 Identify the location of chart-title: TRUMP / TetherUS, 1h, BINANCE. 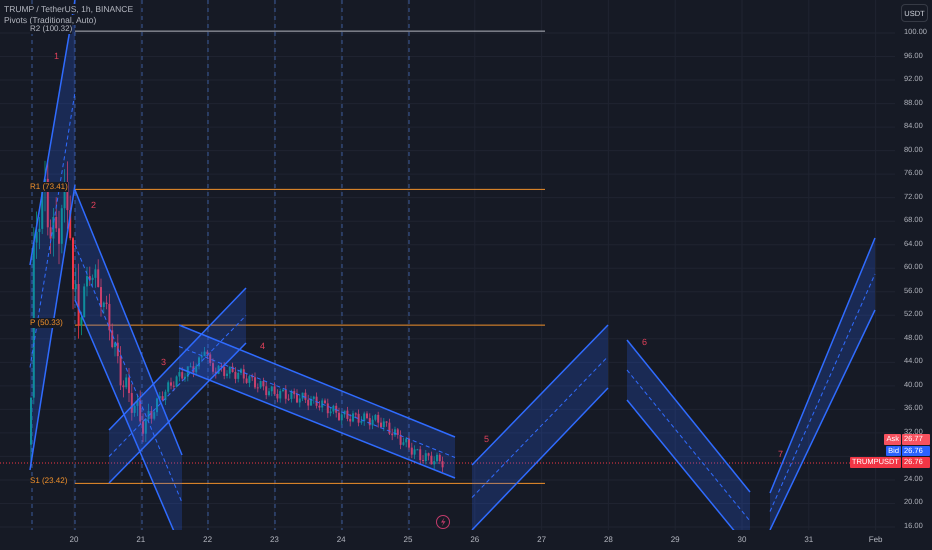
(69, 9).